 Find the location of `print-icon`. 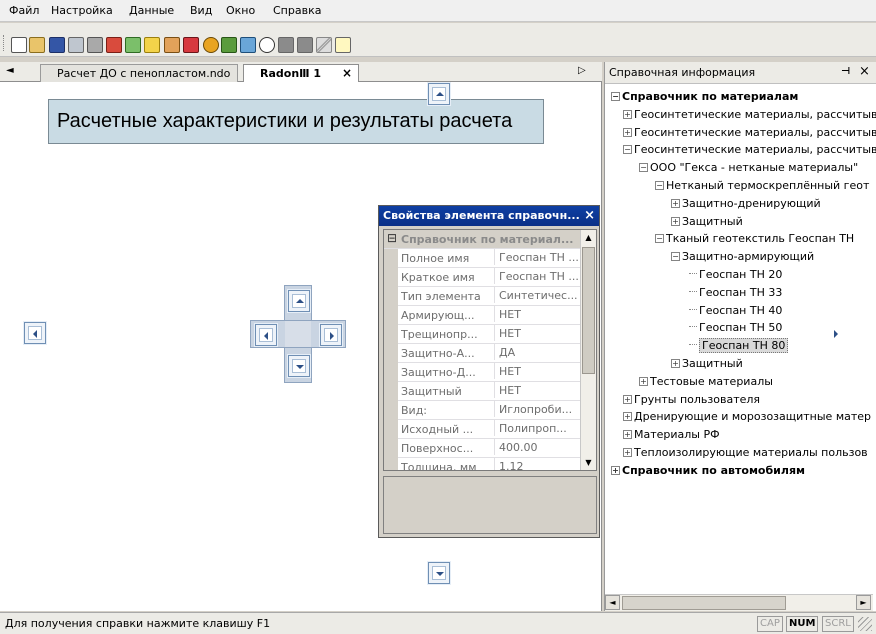

print-icon is located at coordinates (95, 45).